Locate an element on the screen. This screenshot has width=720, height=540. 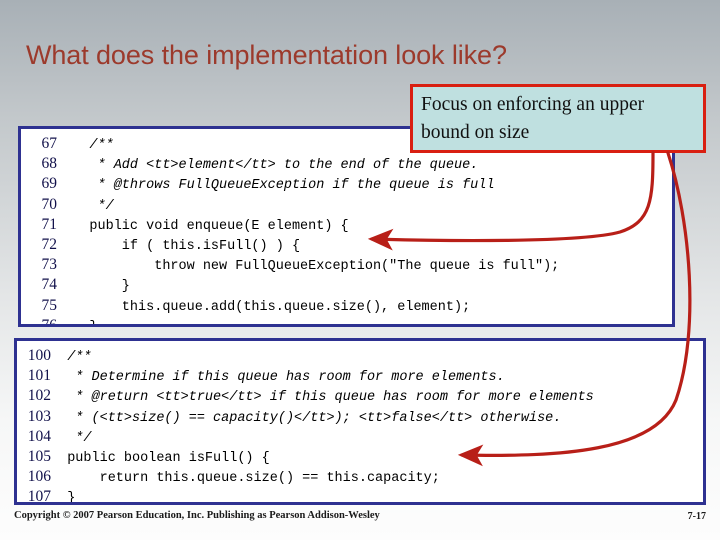
code-line: 105 public boolean isFull() { is located at coordinates (360, 457).